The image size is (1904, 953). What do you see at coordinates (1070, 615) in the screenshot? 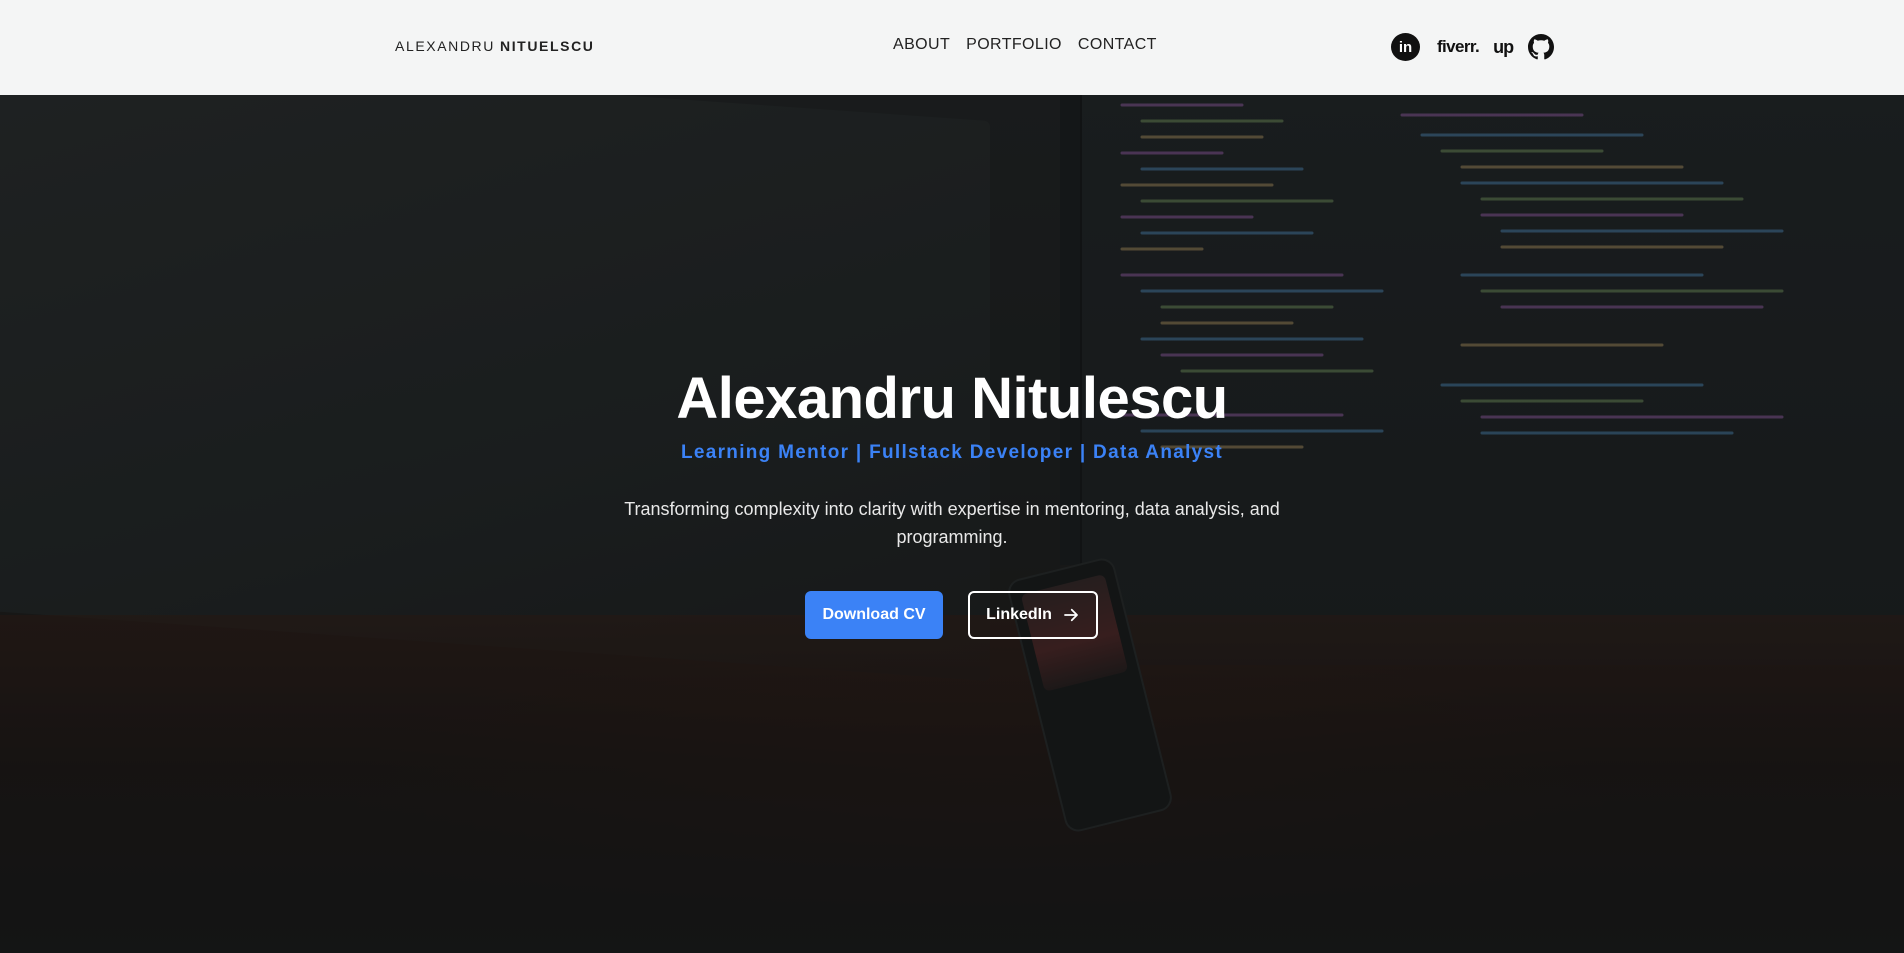
I see `arrow-right-icon` at bounding box center [1070, 615].